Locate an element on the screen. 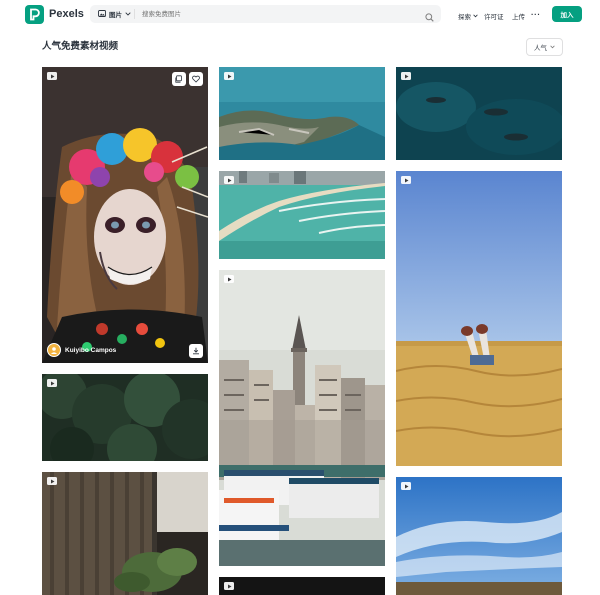 The image size is (600, 595). nav-explore: 探索 is located at coordinates (468, 16).